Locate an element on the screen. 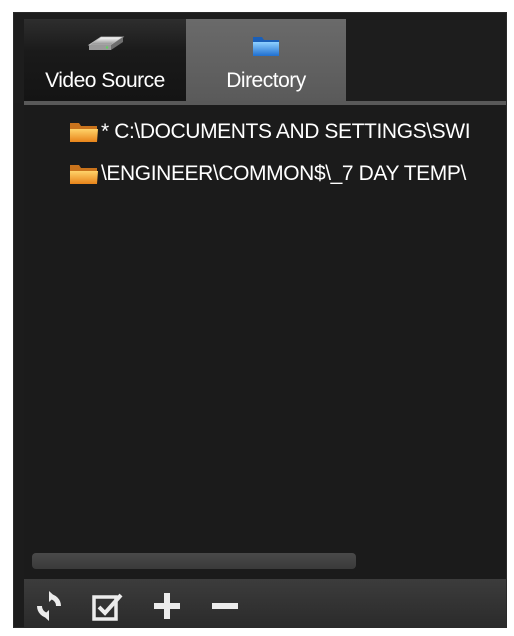  plus-icon is located at coordinates (167, 606).